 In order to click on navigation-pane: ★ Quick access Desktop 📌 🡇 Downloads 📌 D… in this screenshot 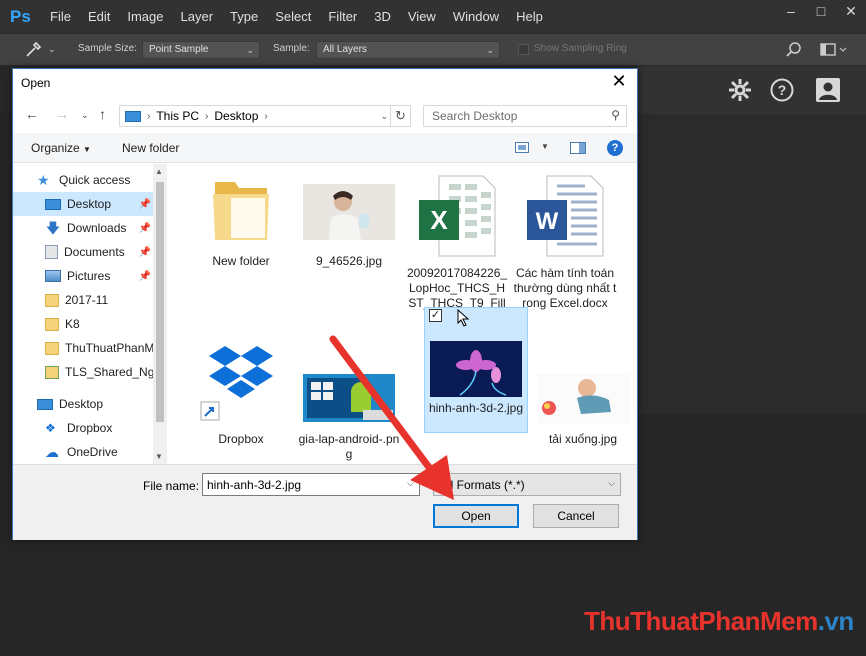, I will do `click(90, 314)`.